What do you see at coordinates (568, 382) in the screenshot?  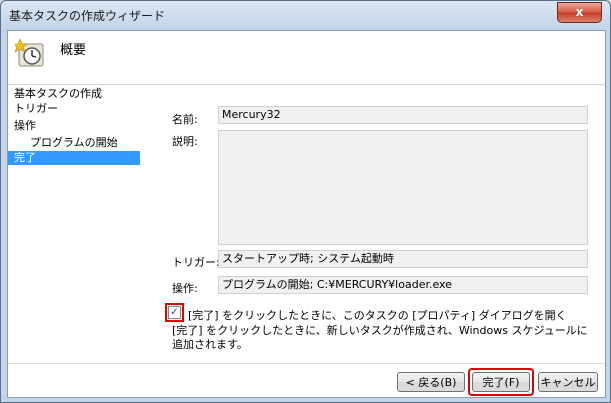 I see `cancel-button: キャンセル` at bounding box center [568, 382].